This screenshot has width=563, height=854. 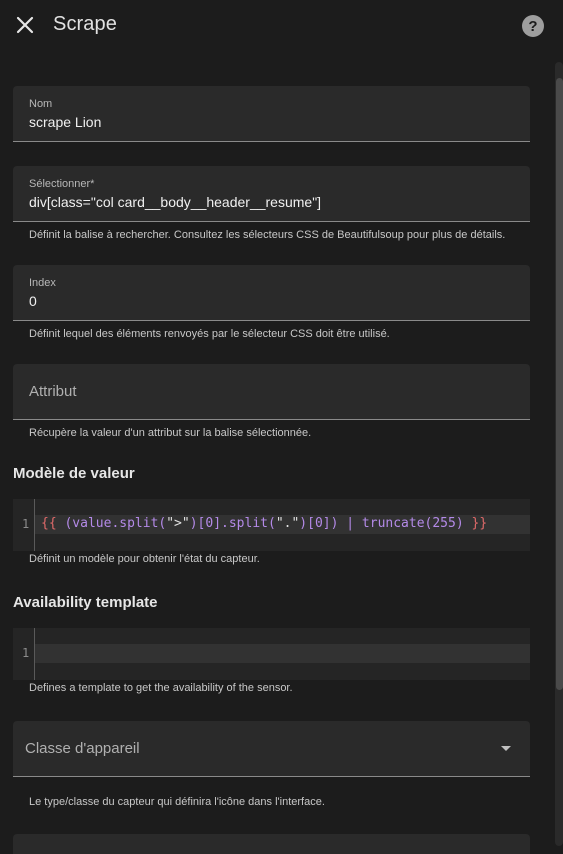 I want to click on dialog-header: Scrape ?, so click(x=281, y=26).